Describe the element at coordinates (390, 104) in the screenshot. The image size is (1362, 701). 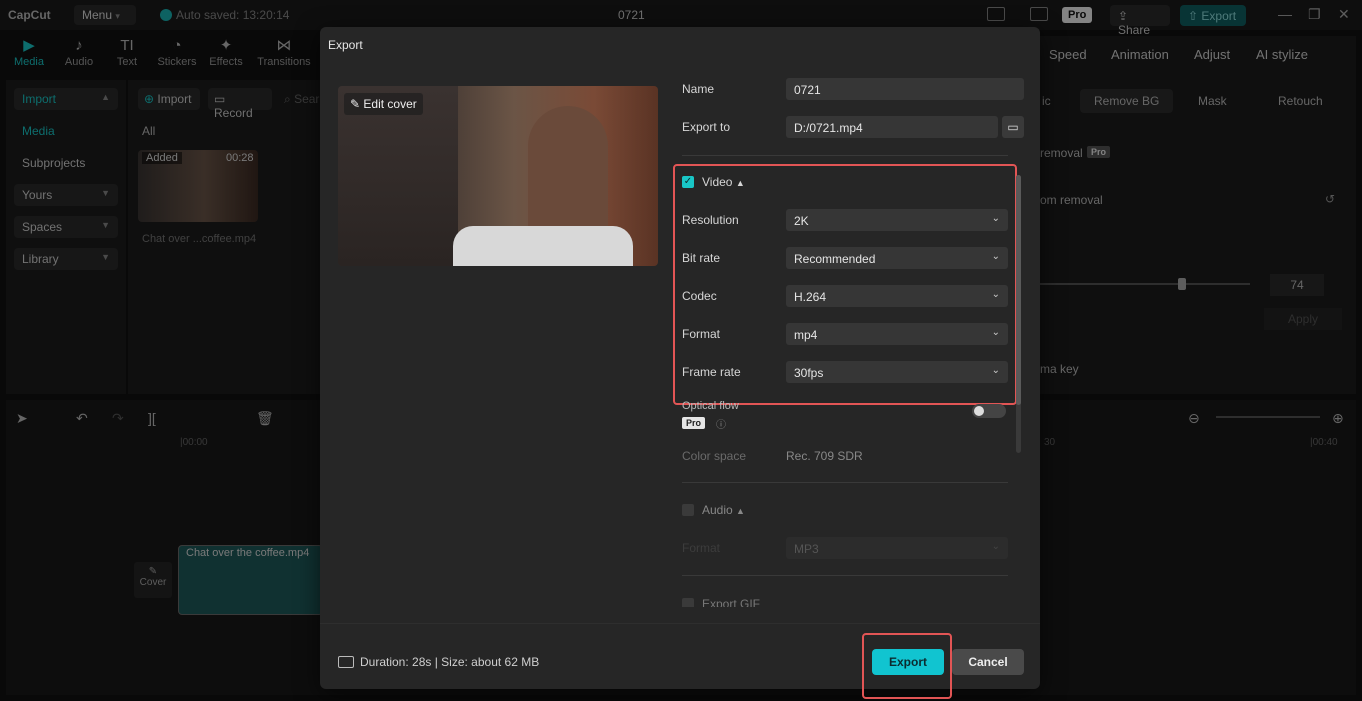
I see `edit-cover-label: Edit cover` at that location.